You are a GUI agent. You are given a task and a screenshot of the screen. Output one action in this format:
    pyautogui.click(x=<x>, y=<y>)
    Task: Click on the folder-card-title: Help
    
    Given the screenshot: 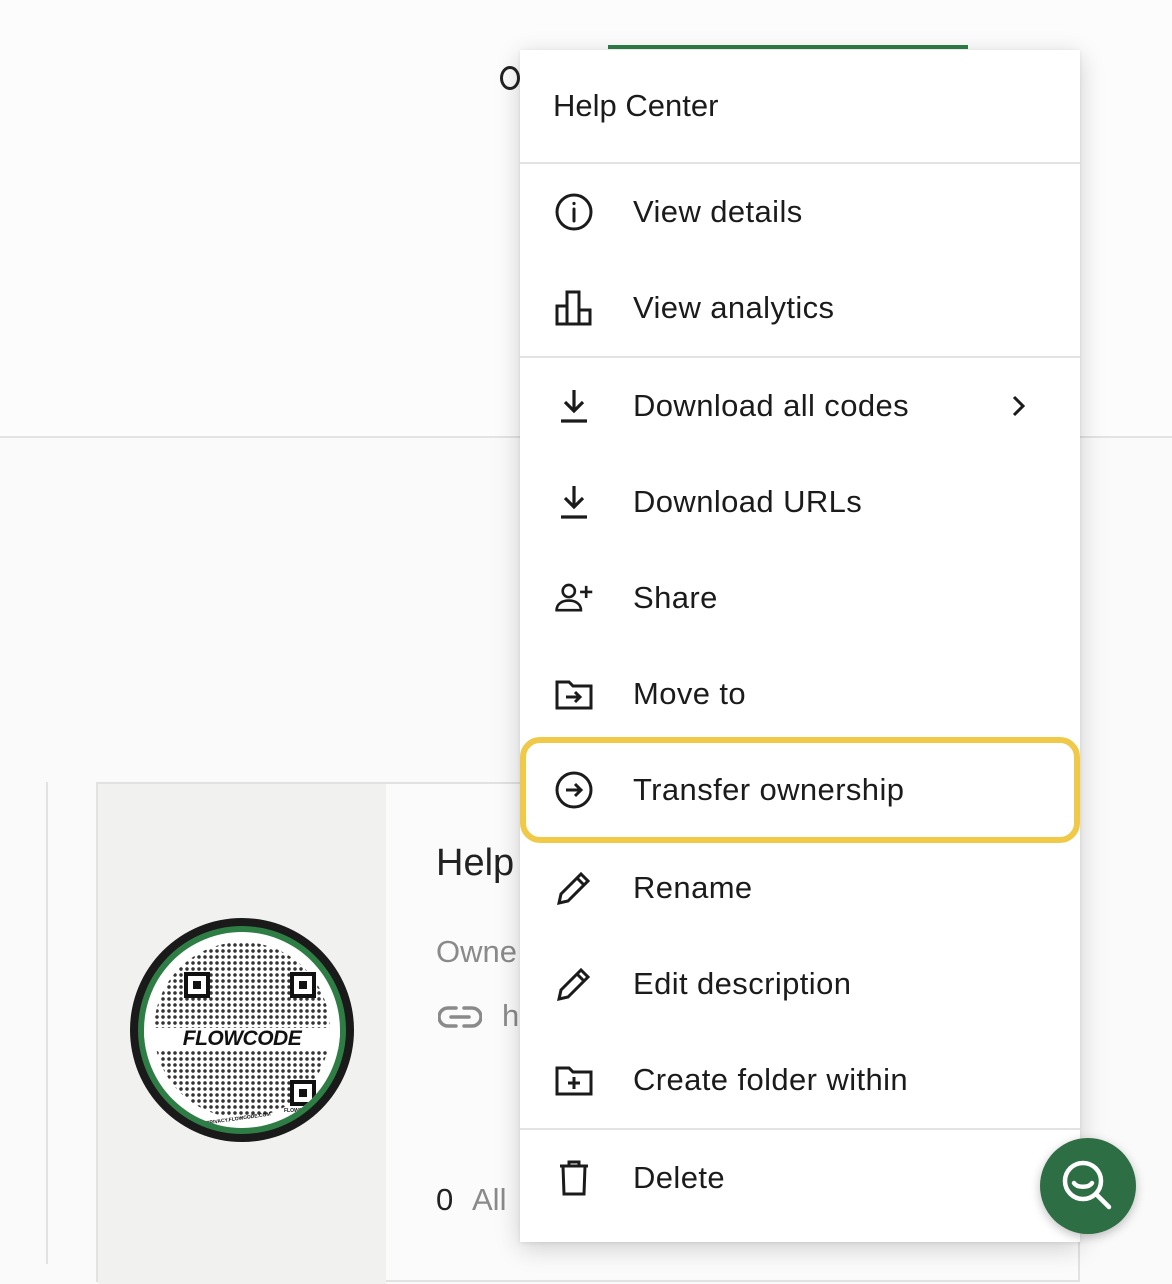 What is the action you would take?
    pyautogui.click(x=475, y=863)
    